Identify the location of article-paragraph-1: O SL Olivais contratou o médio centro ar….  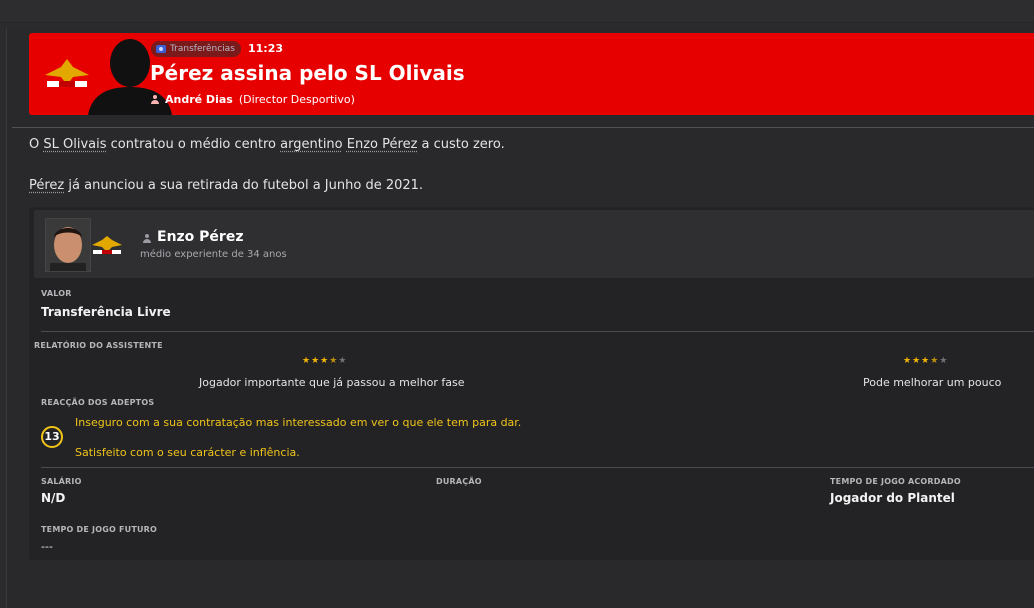
(267, 144).